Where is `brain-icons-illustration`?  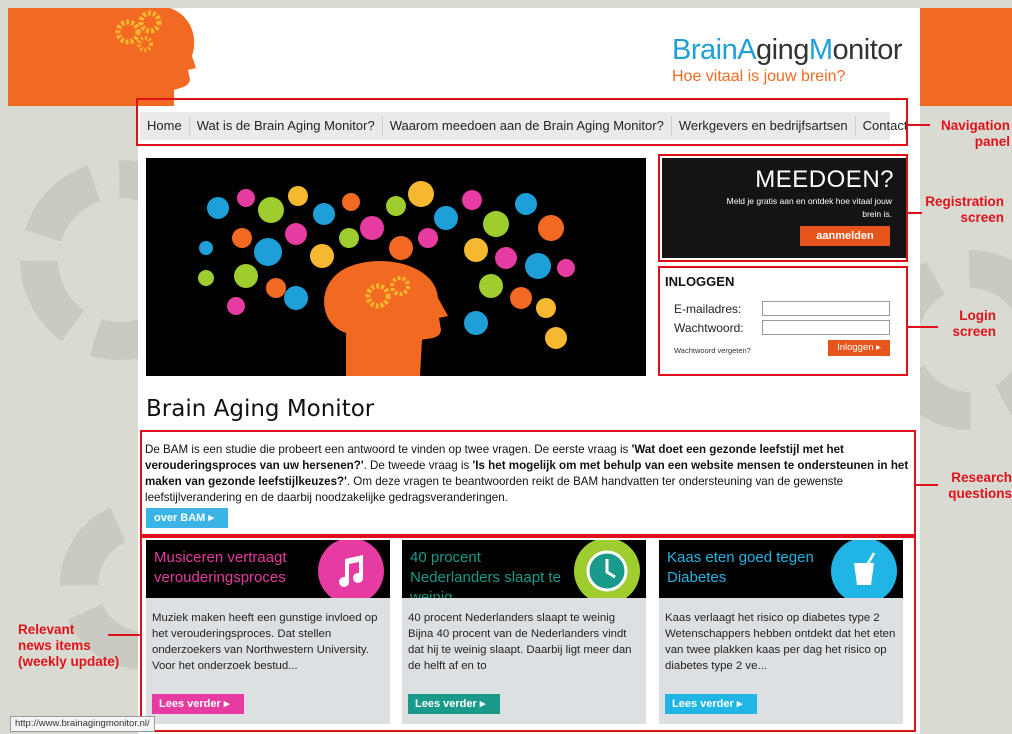 brain-icons-illustration is located at coordinates (386, 278).